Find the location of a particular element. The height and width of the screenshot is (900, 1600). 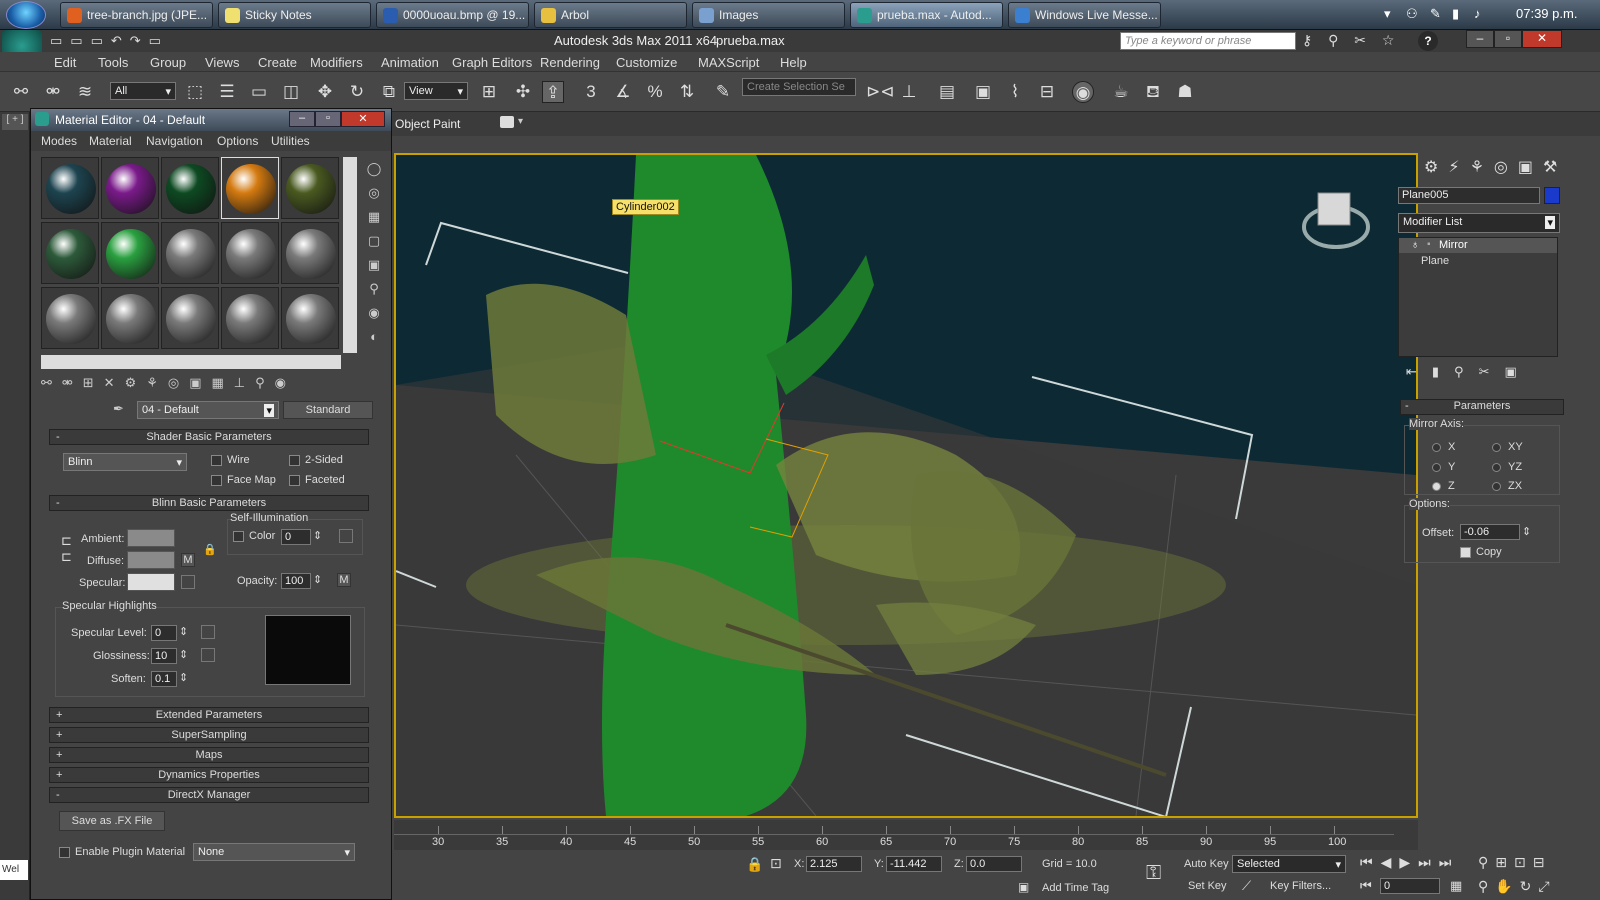

bottom-tools-icons: ⚯⚮⊞✕⚙⚘◎▣▦⊥⚲◉ is located at coordinates (206, 385).